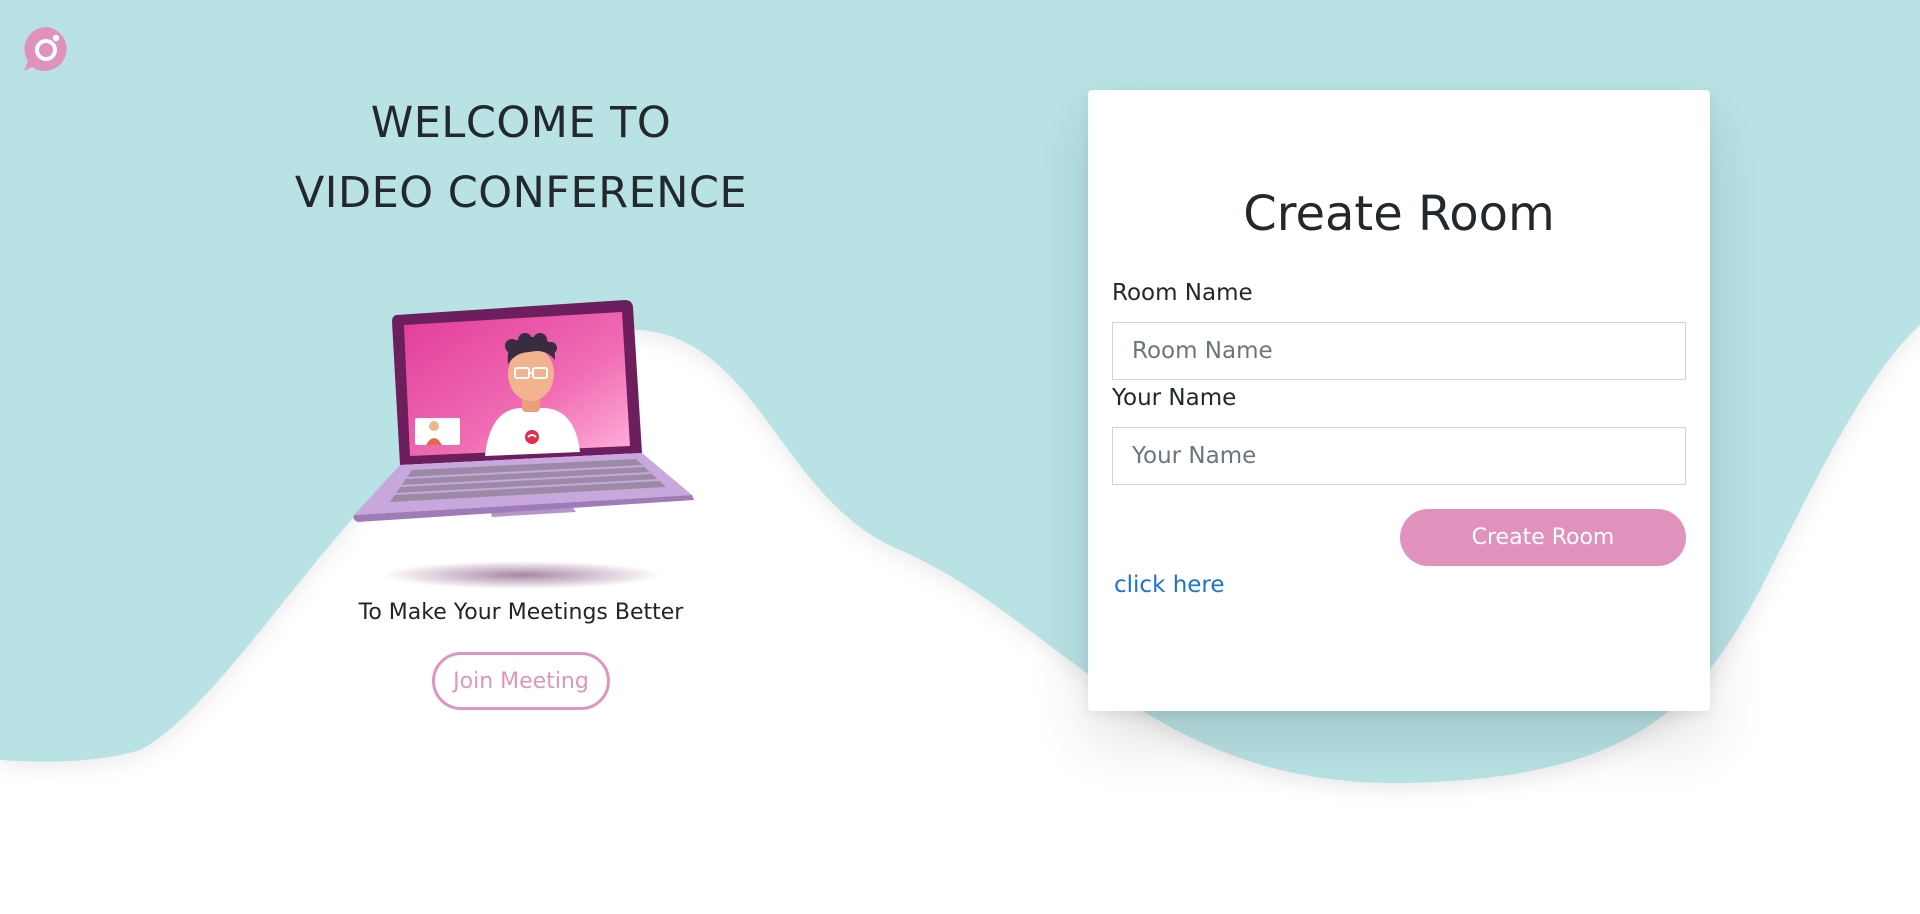 The height and width of the screenshot is (914, 1920). Describe the element at coordinates (523, 444) in the screenshot. I see `laptop-video-call-illustration` at that location.